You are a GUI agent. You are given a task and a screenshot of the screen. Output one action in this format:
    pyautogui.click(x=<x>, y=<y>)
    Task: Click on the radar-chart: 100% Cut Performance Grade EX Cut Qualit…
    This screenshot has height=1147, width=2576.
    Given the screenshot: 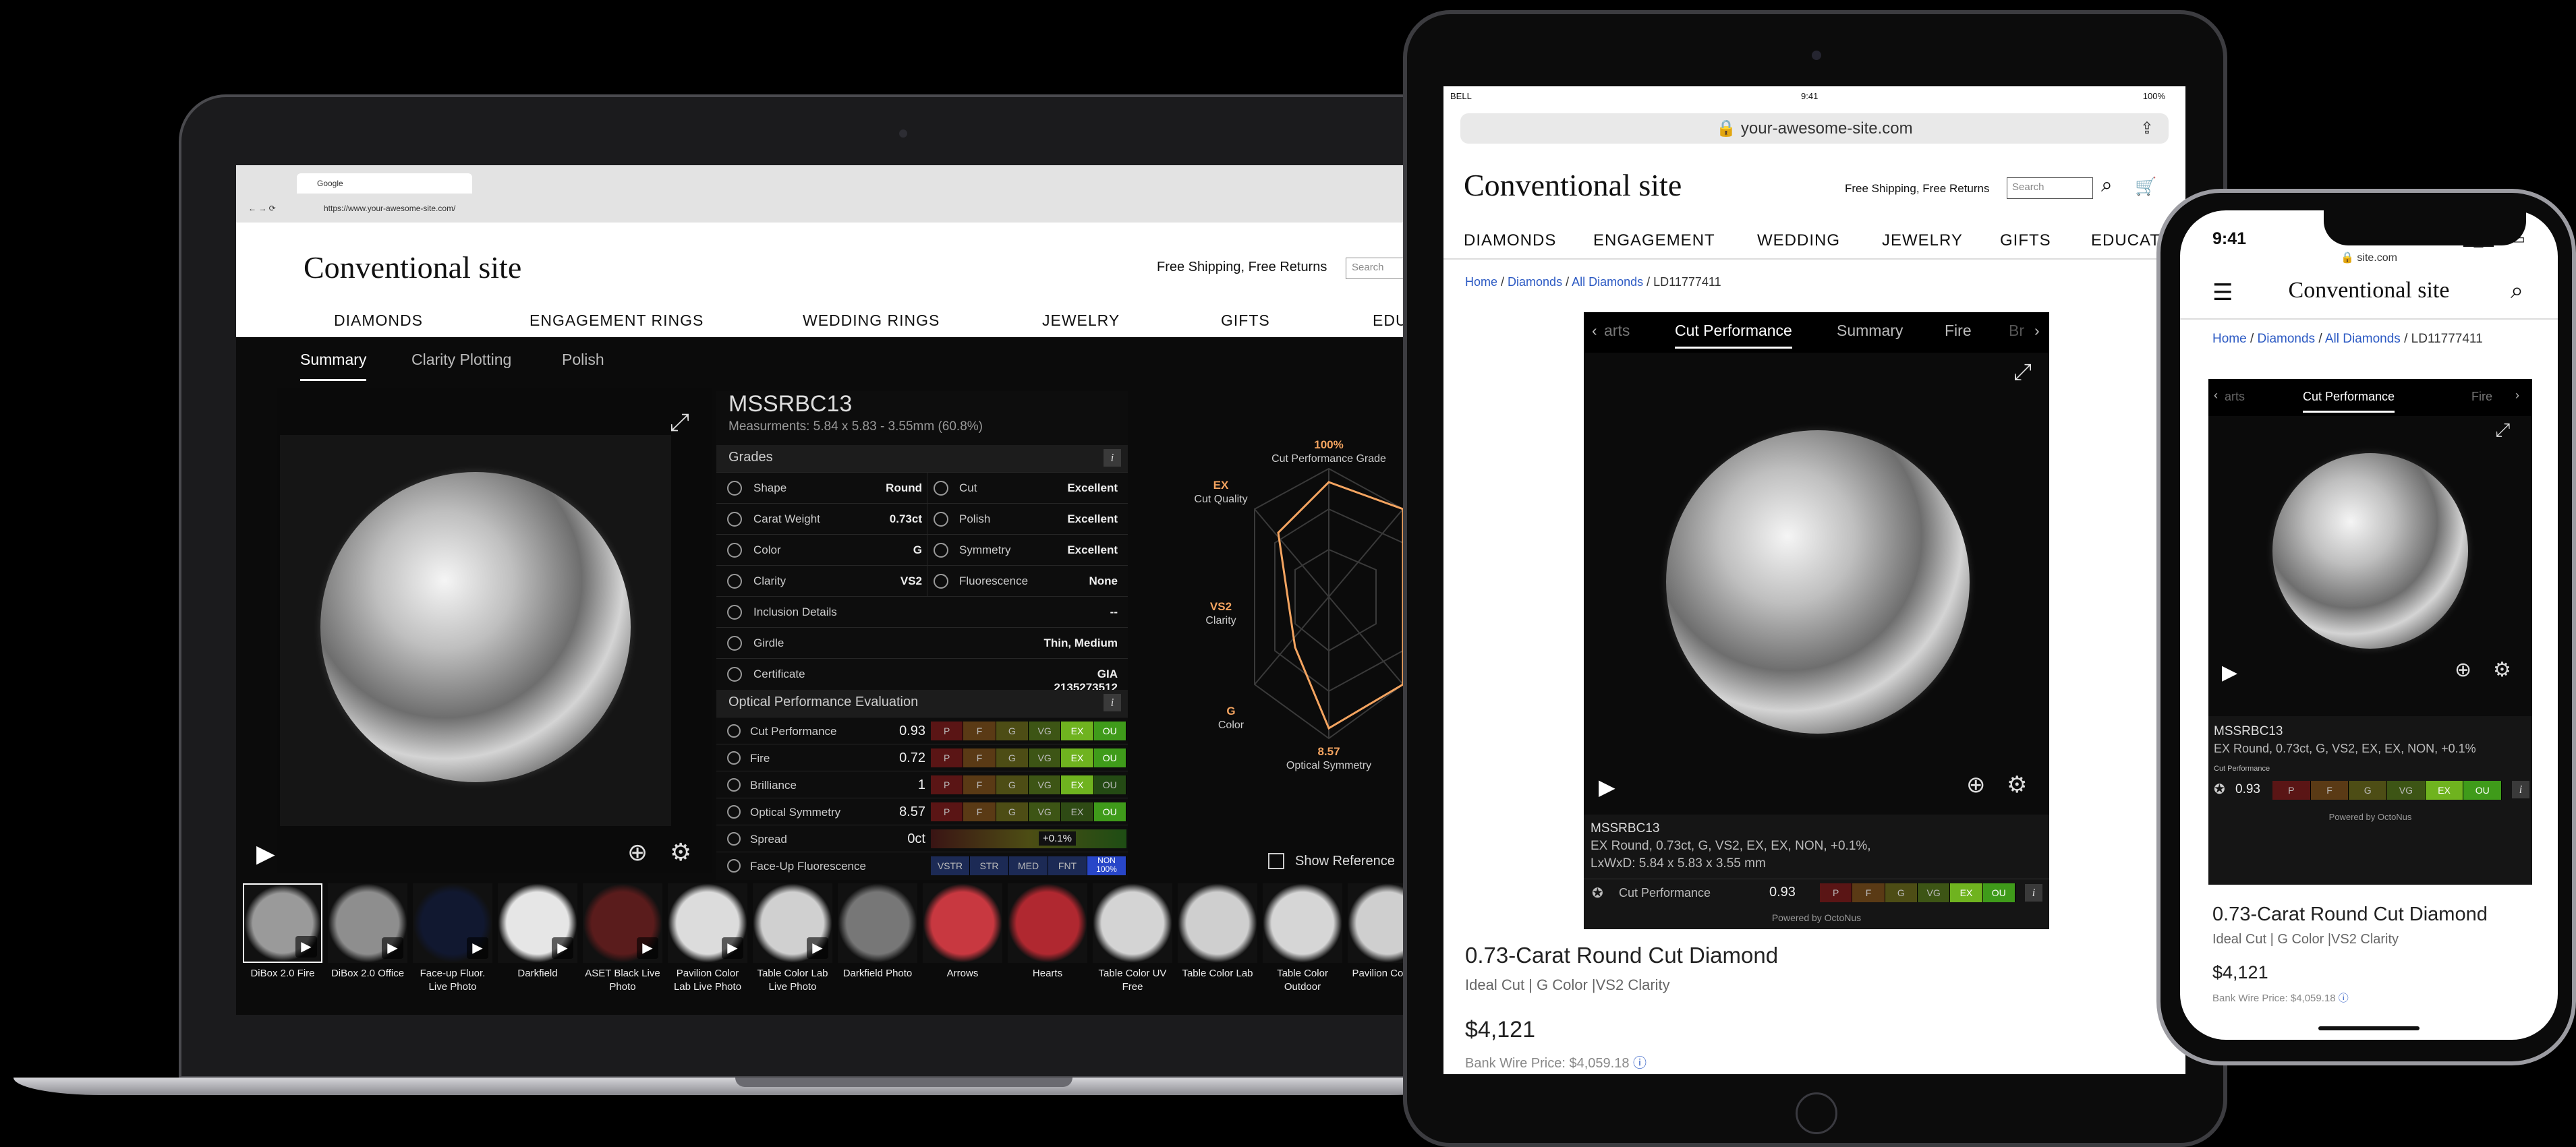 What is the action you would take?
    pyautogui.click(x=1298, y=604)
    